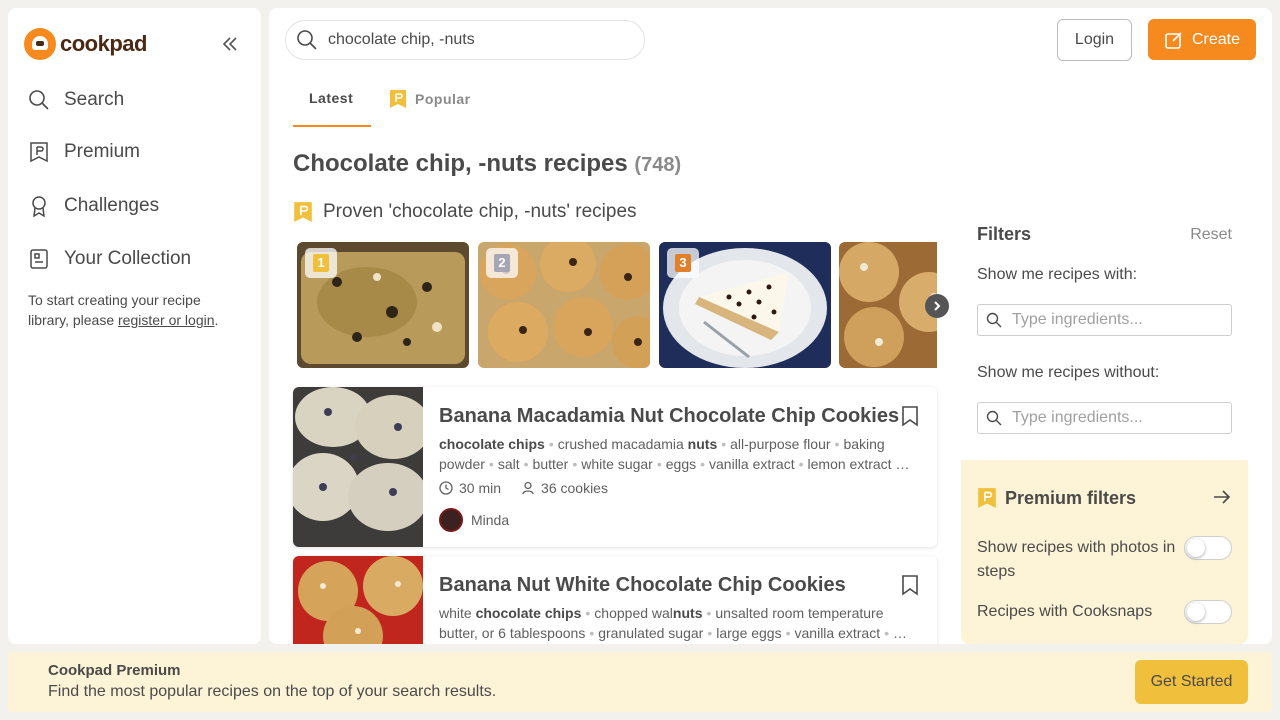 The width and height of the screenshot is (1280, 720). Describe the element at coordinates (550, 464) in the screenshot. I see `ingredient-text: butter` at that location.